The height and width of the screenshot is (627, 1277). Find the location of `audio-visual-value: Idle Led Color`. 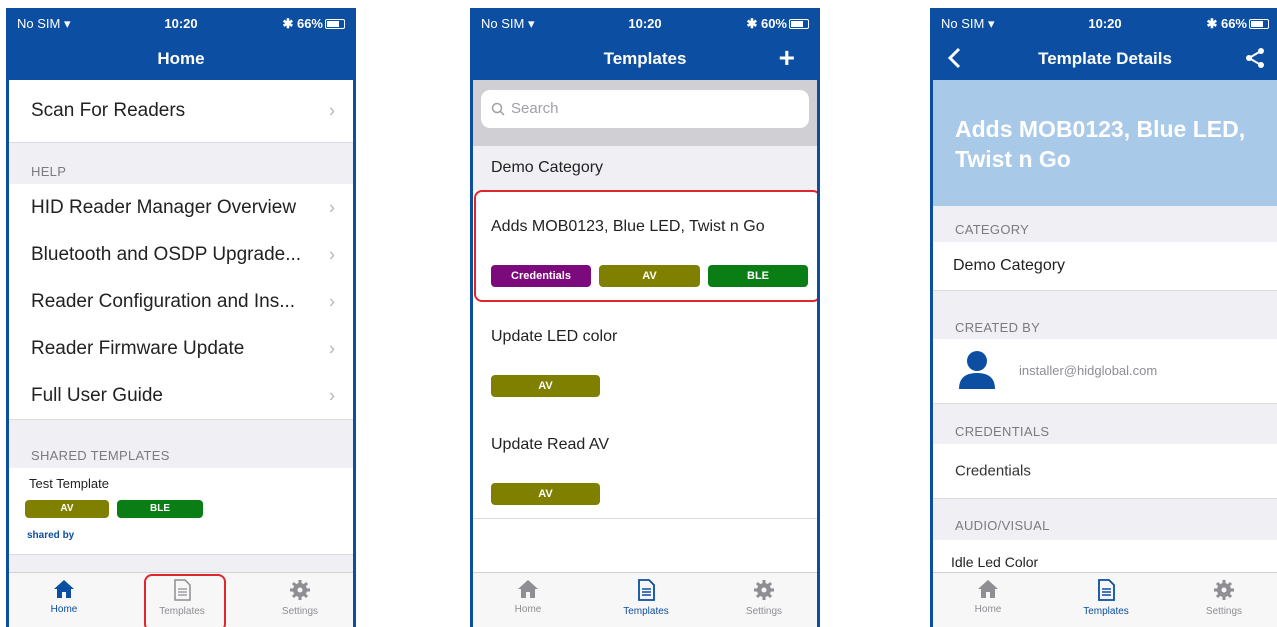

audio-visual-value: Idle Led Color is located at coordinates (995, 562).